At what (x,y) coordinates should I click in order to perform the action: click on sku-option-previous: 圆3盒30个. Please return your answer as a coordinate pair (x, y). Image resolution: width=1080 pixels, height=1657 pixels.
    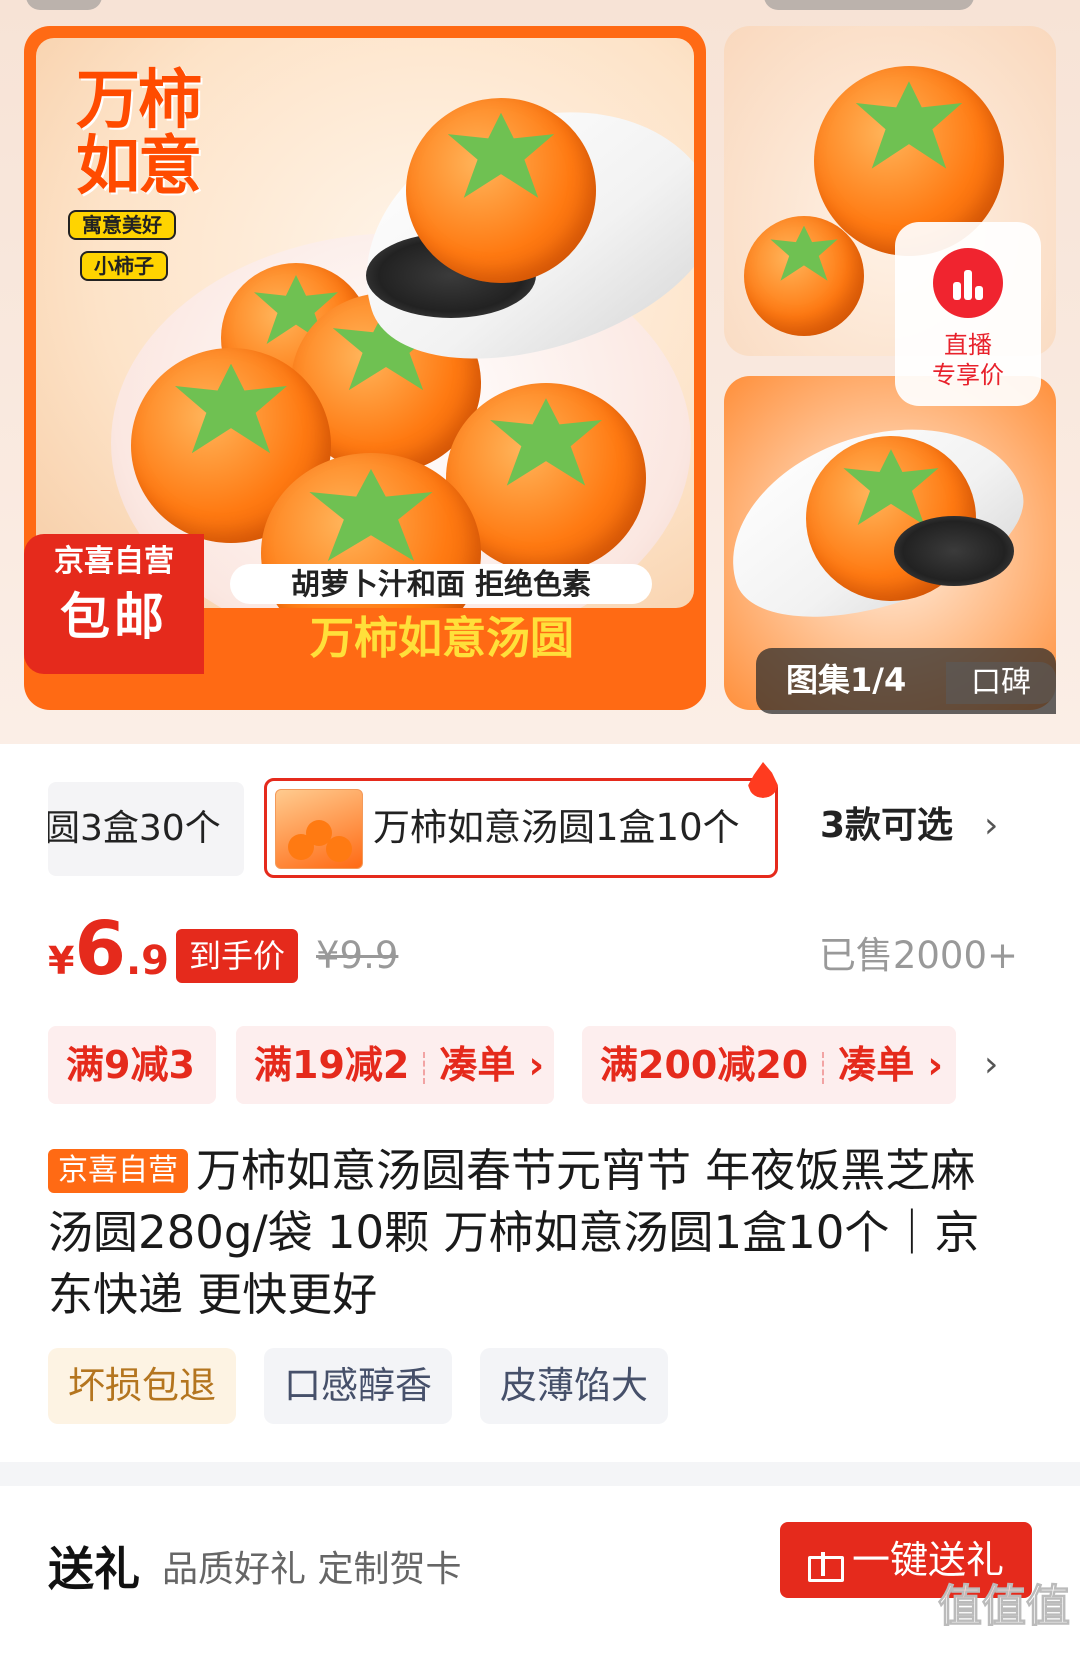
    Looking at the image, I should click on (146, 829).